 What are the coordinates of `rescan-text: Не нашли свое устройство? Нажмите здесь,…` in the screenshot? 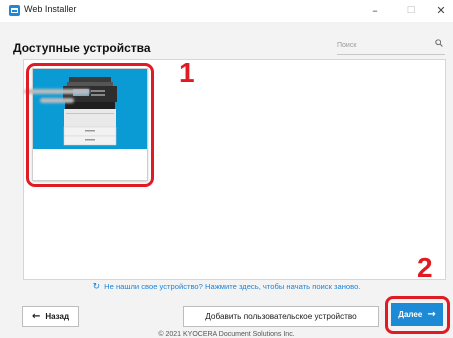 It's located at (232, 286).